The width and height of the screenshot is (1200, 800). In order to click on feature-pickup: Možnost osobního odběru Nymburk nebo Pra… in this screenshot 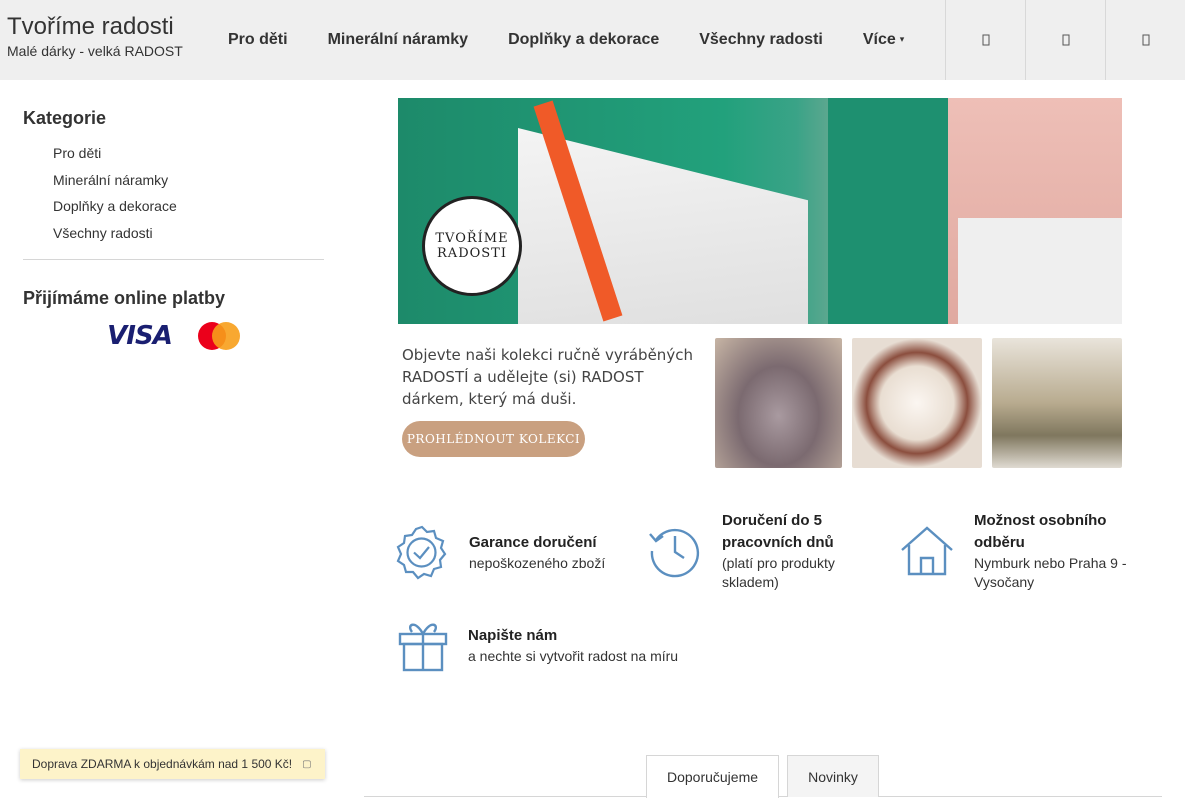, I will do `click(1021, 551)`.